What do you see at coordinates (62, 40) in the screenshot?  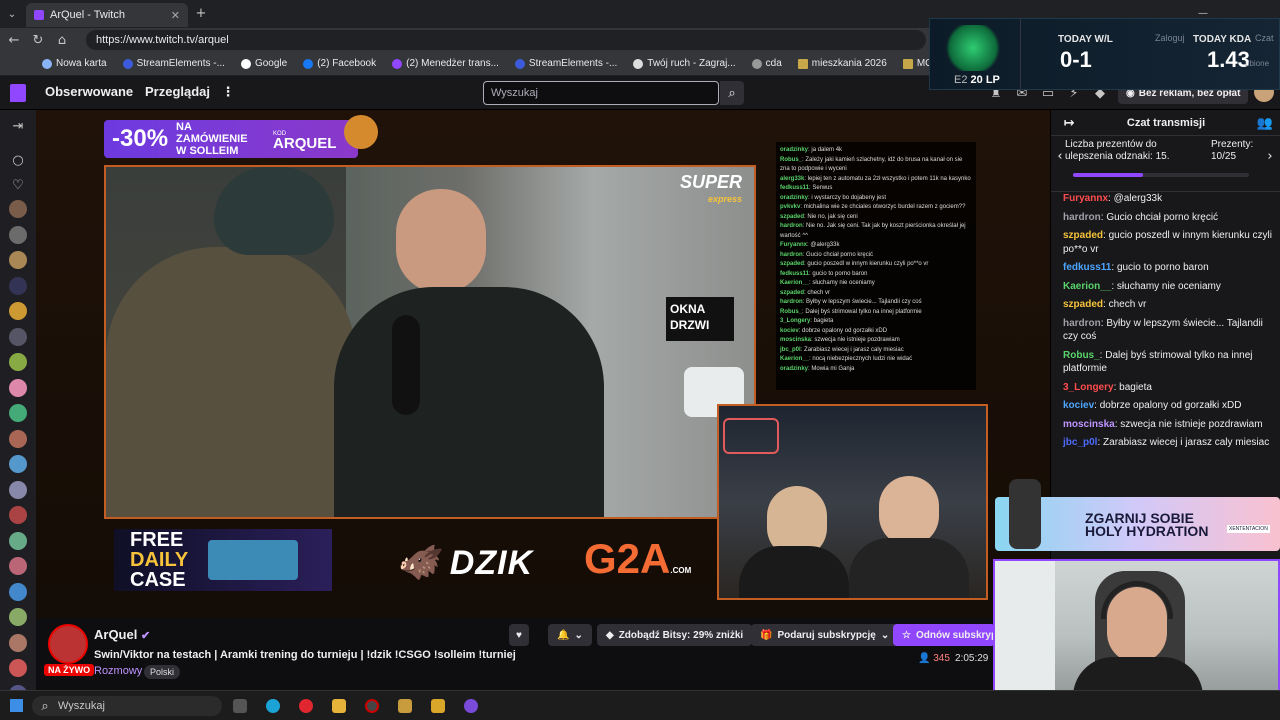 I see `home-icon: ⌂` at bounding box center [62, 40].